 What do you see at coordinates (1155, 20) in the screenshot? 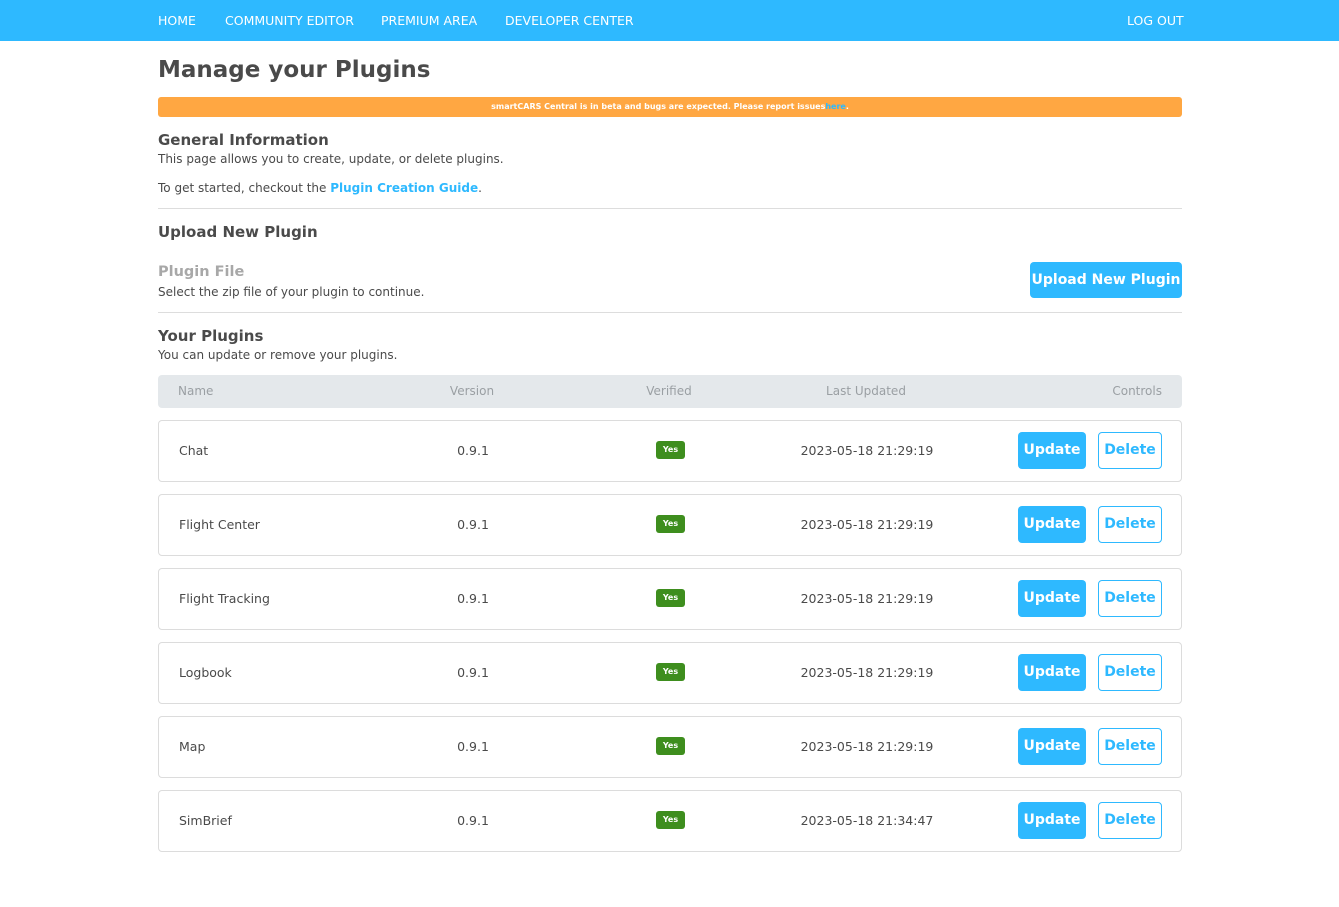
I see `nav-logout-link: LOG OUT` at bounding box center [1155, 20].